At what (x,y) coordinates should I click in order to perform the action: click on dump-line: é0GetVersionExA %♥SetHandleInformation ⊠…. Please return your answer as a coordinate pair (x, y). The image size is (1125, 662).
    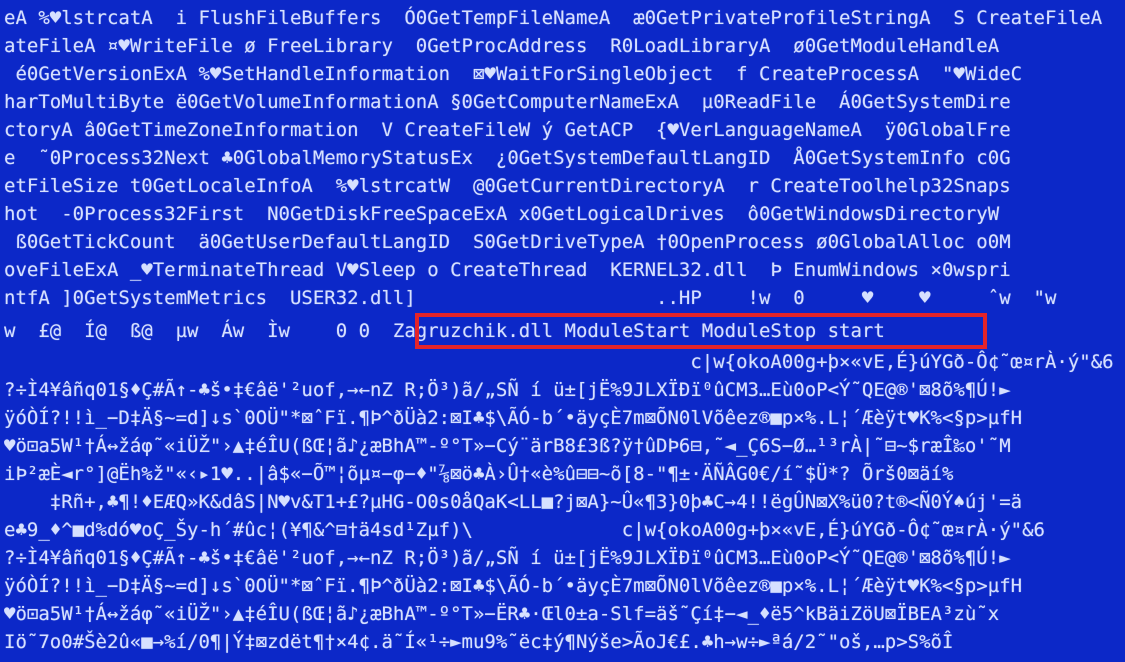
    Looking at the image, I should click on (513, 74).